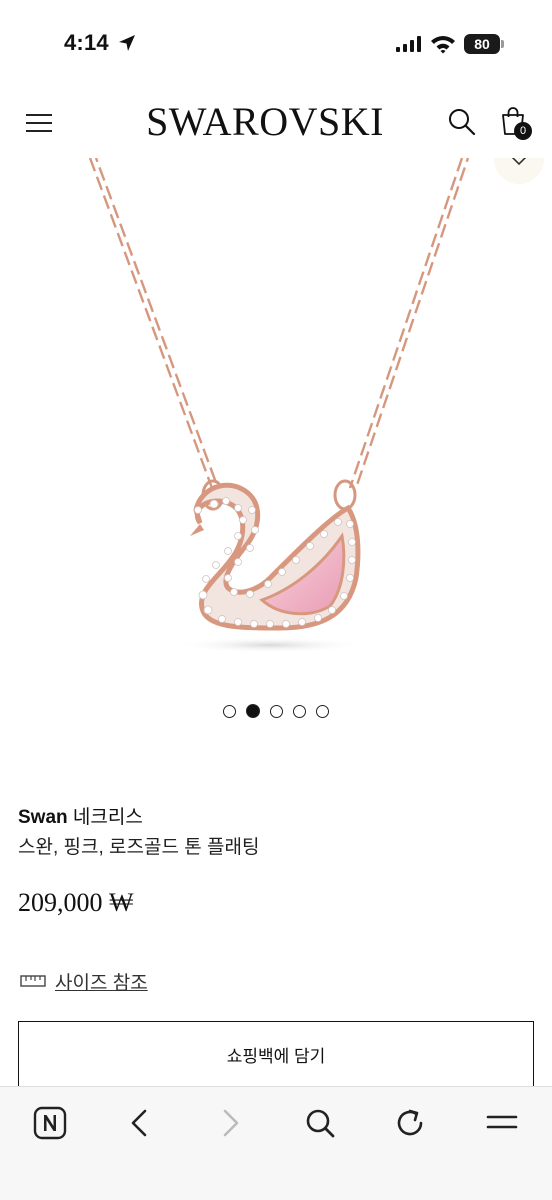 This screenshot has width=552, height=1200. I want to click on product-name-rest: 네크리스, so click(105, 817).